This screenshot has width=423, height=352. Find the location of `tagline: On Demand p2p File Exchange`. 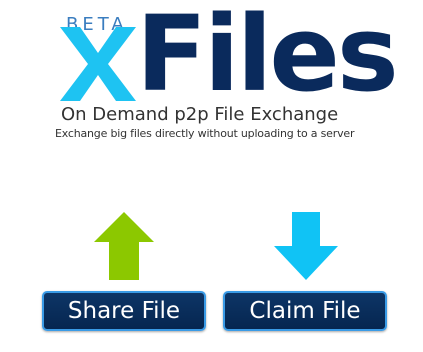

tagline: On Demand p2p File Exchange is located at coordinates (200, 114).